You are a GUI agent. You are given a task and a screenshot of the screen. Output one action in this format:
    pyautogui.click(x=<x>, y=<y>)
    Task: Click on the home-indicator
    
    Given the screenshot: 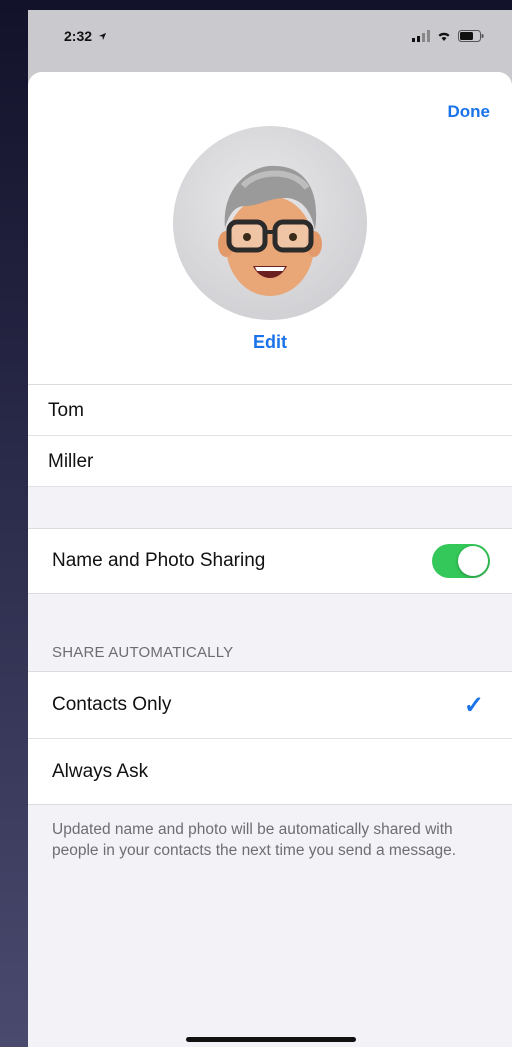 What is the action you would take?
    pyautogui.click(x=271, y=1039)
    